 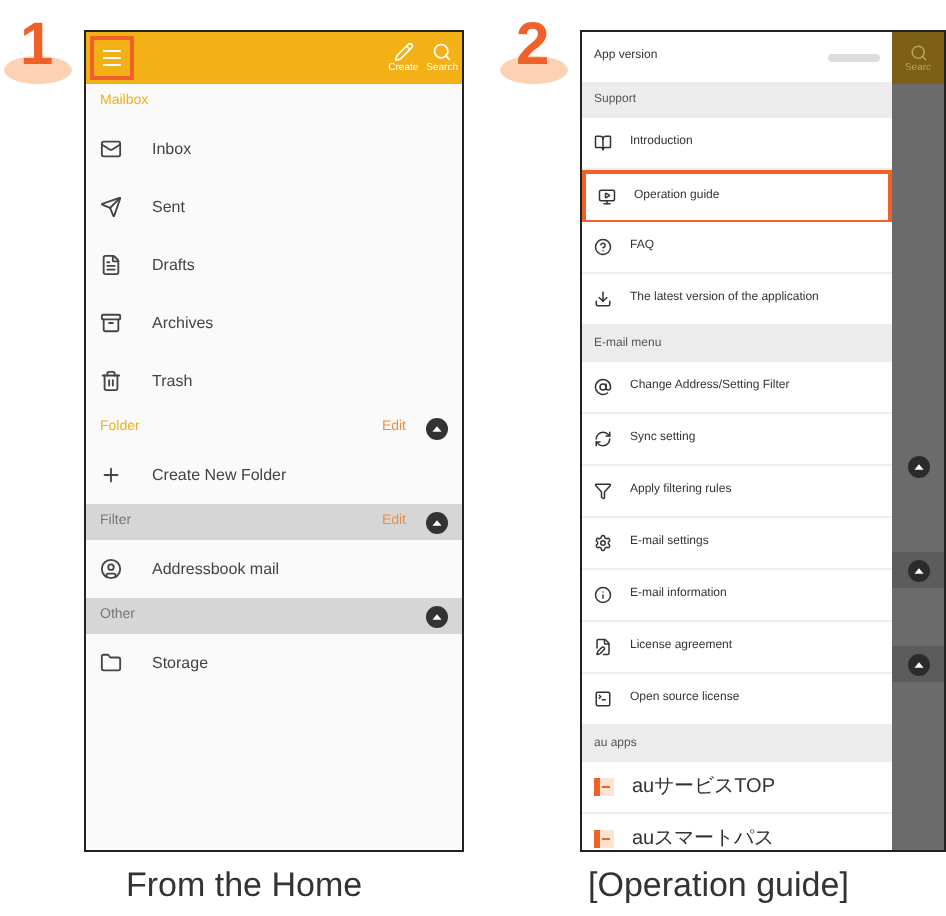 What do you see at coordinates (603, 699) in the screenshot?
I see `terminal-icon` at bounding box center [603, 699].